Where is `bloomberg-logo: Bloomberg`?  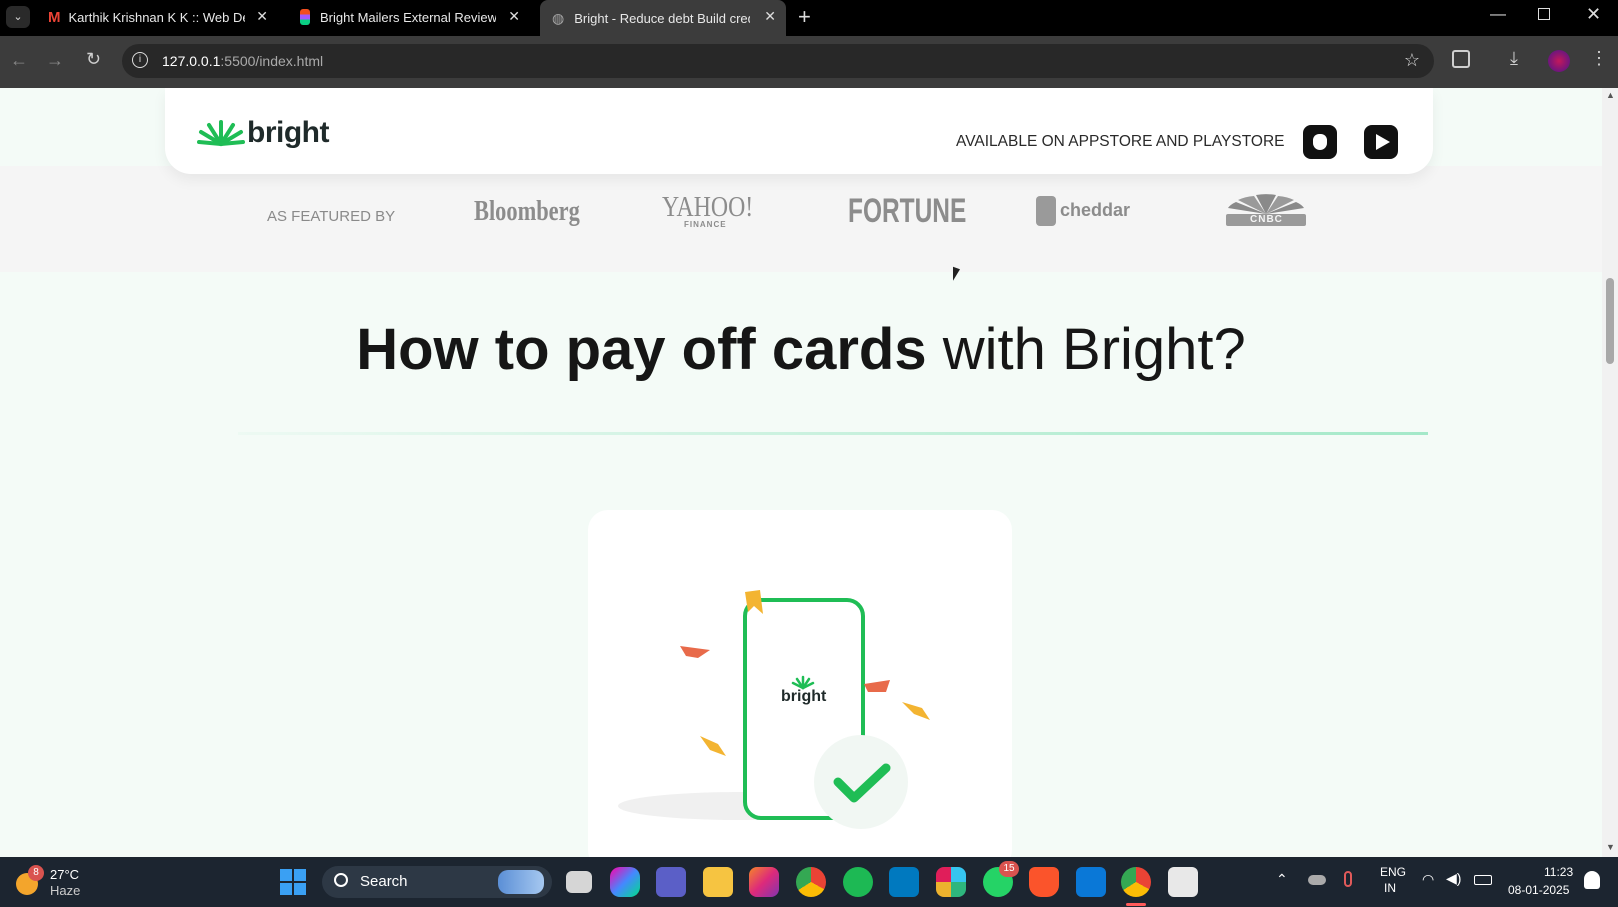
bloomberg-logo: Bloomberg is located at coordinates (527, 211).